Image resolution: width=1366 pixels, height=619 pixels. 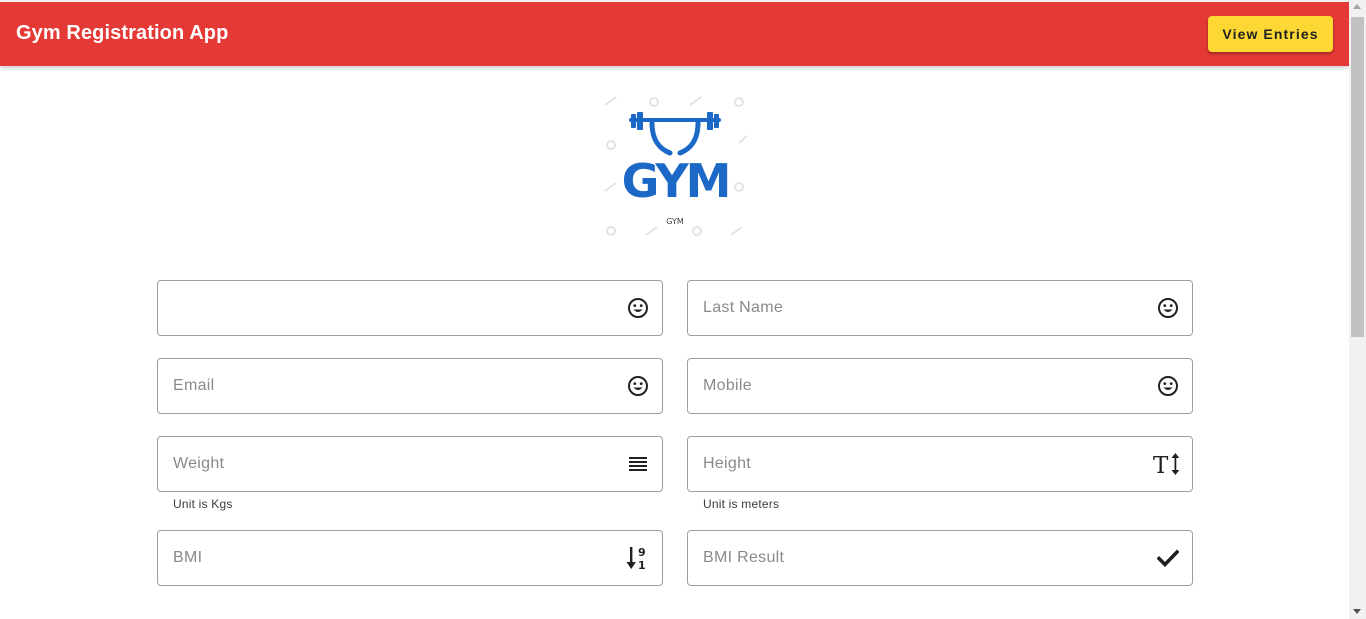 I want to click on bmi-result-input, so click(x=923, y=558).